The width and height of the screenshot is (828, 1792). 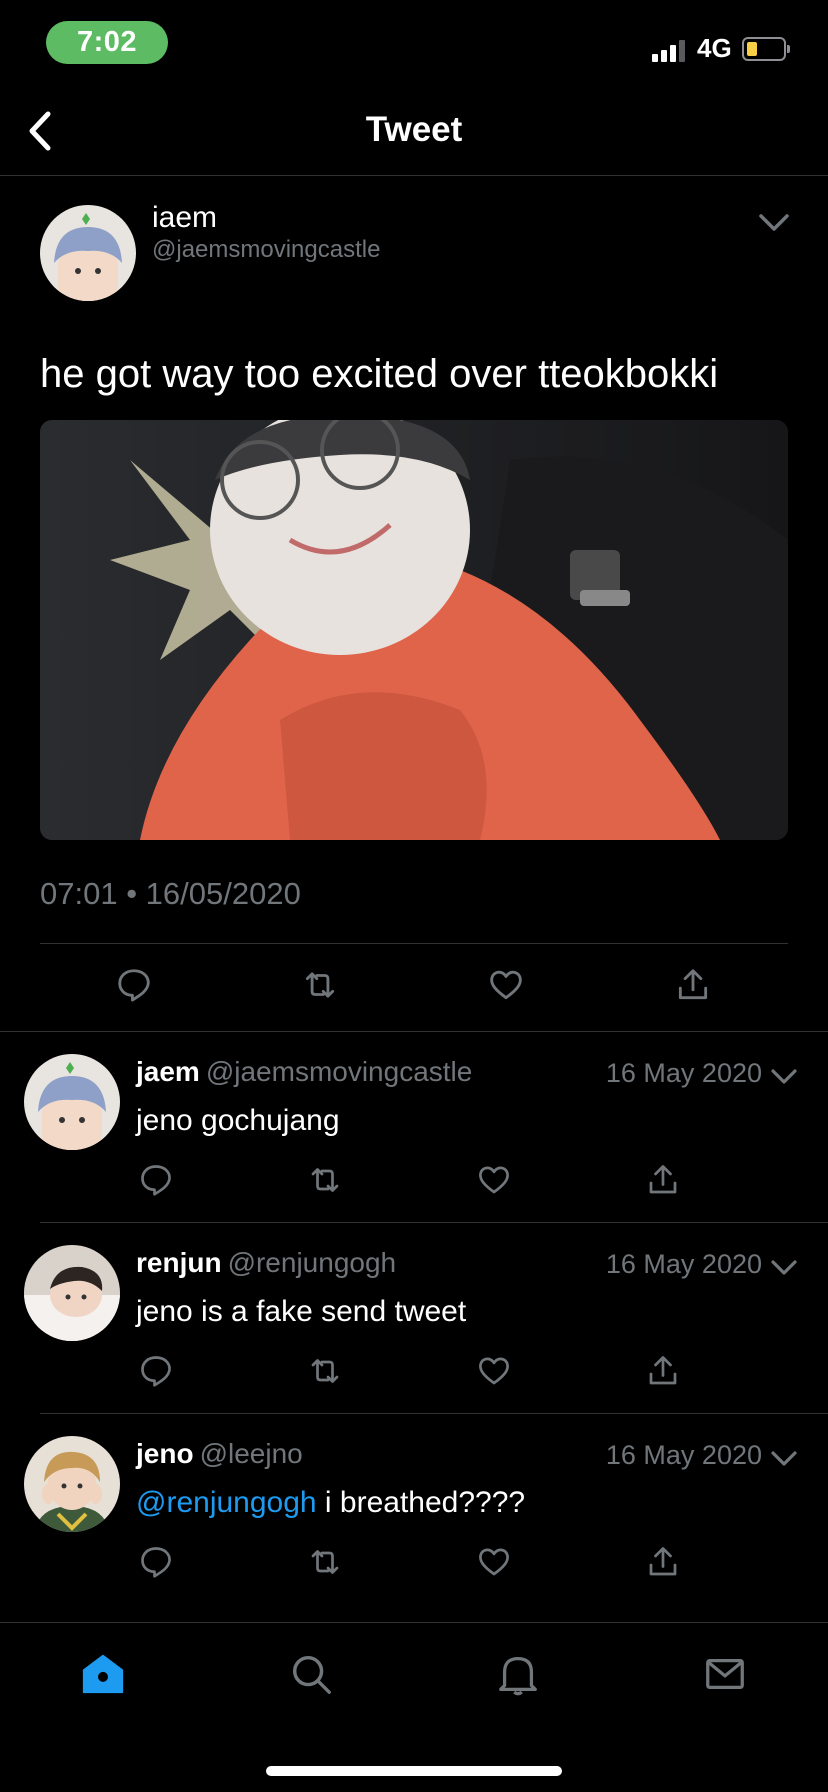 What do you see at coordinates (184, 218) in the screenshot?
I see `author-name: iaem` at bounding box center [184, 218].